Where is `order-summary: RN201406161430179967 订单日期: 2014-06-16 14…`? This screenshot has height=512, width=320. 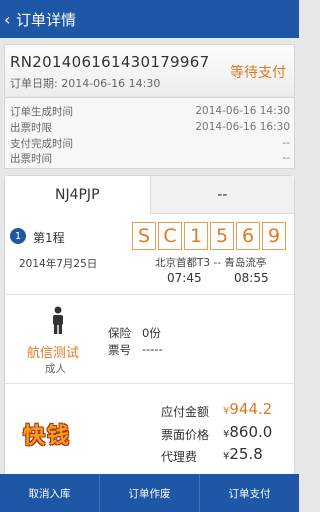 order-summary: RN201406161430179967 订单日期: 2014-06-16 14… is located at coordinates (149, 70).